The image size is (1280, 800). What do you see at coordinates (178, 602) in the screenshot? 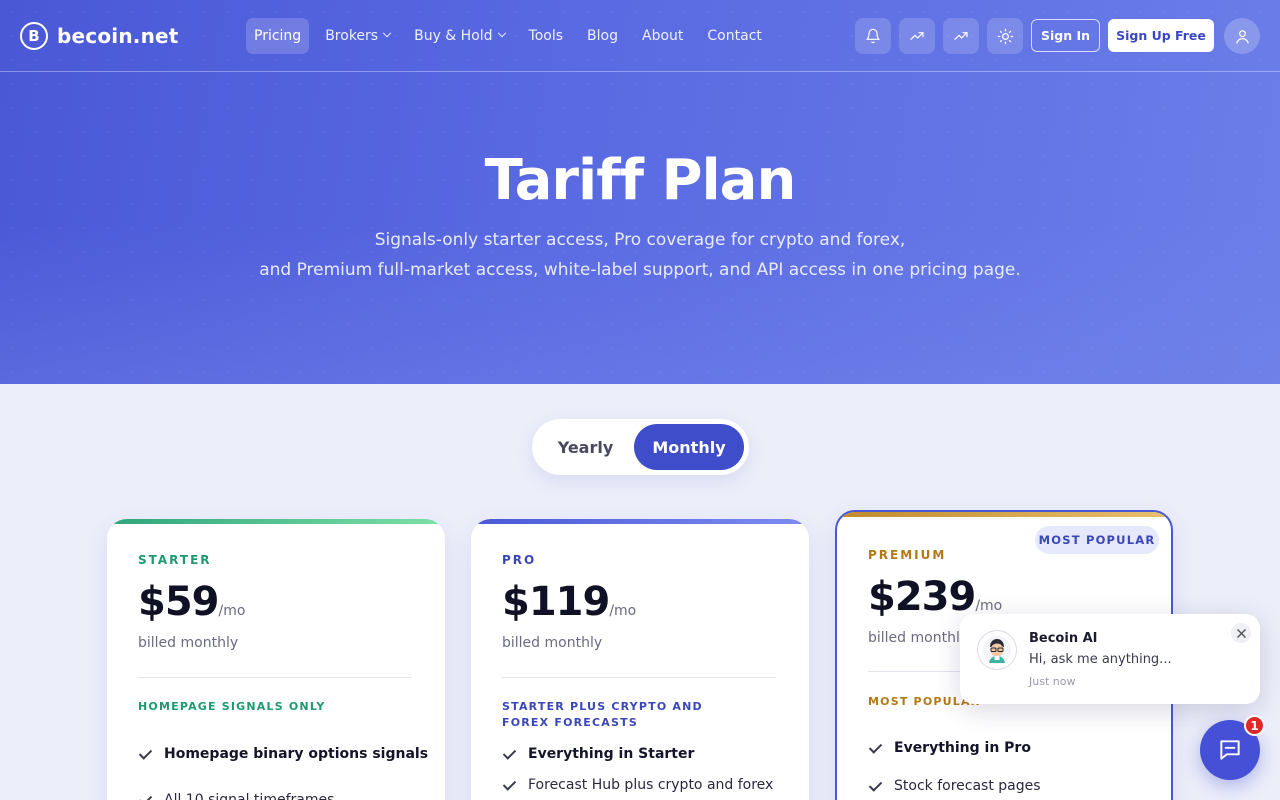
I see `plan-price: $59` at bounding box center [178, 602].